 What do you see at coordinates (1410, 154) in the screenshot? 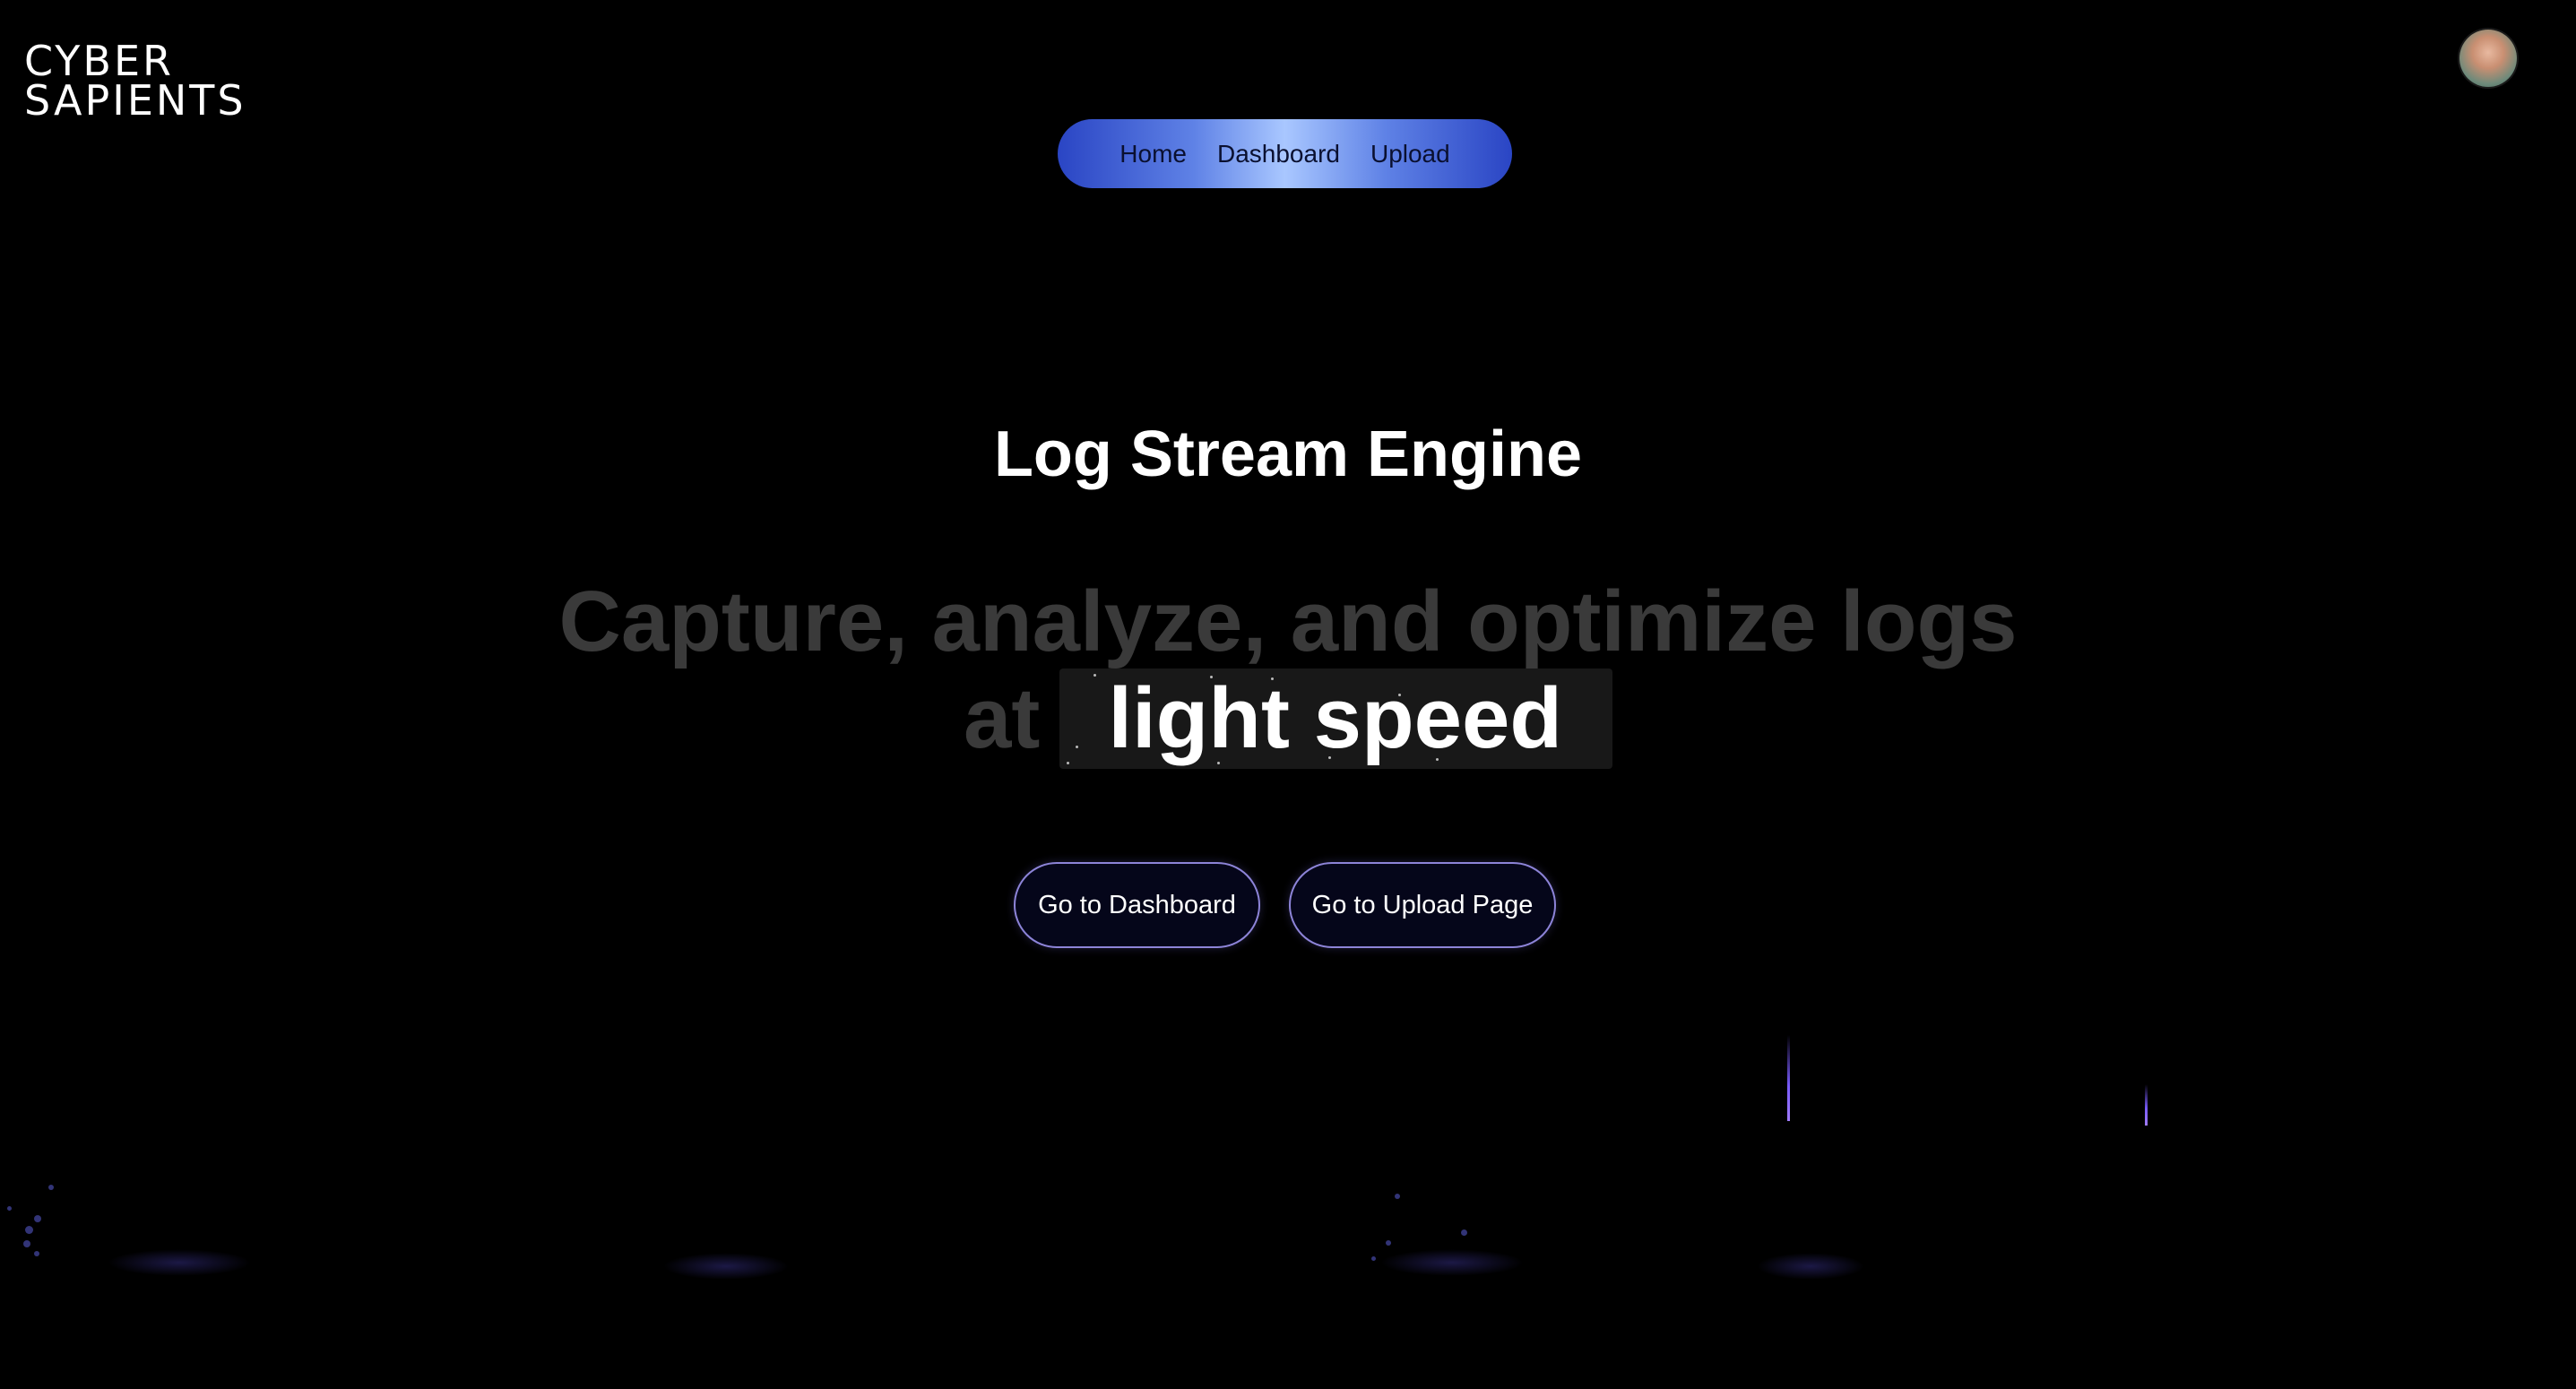
I see `nav-upload-link: Upload` at bounding box center [1410, 154].